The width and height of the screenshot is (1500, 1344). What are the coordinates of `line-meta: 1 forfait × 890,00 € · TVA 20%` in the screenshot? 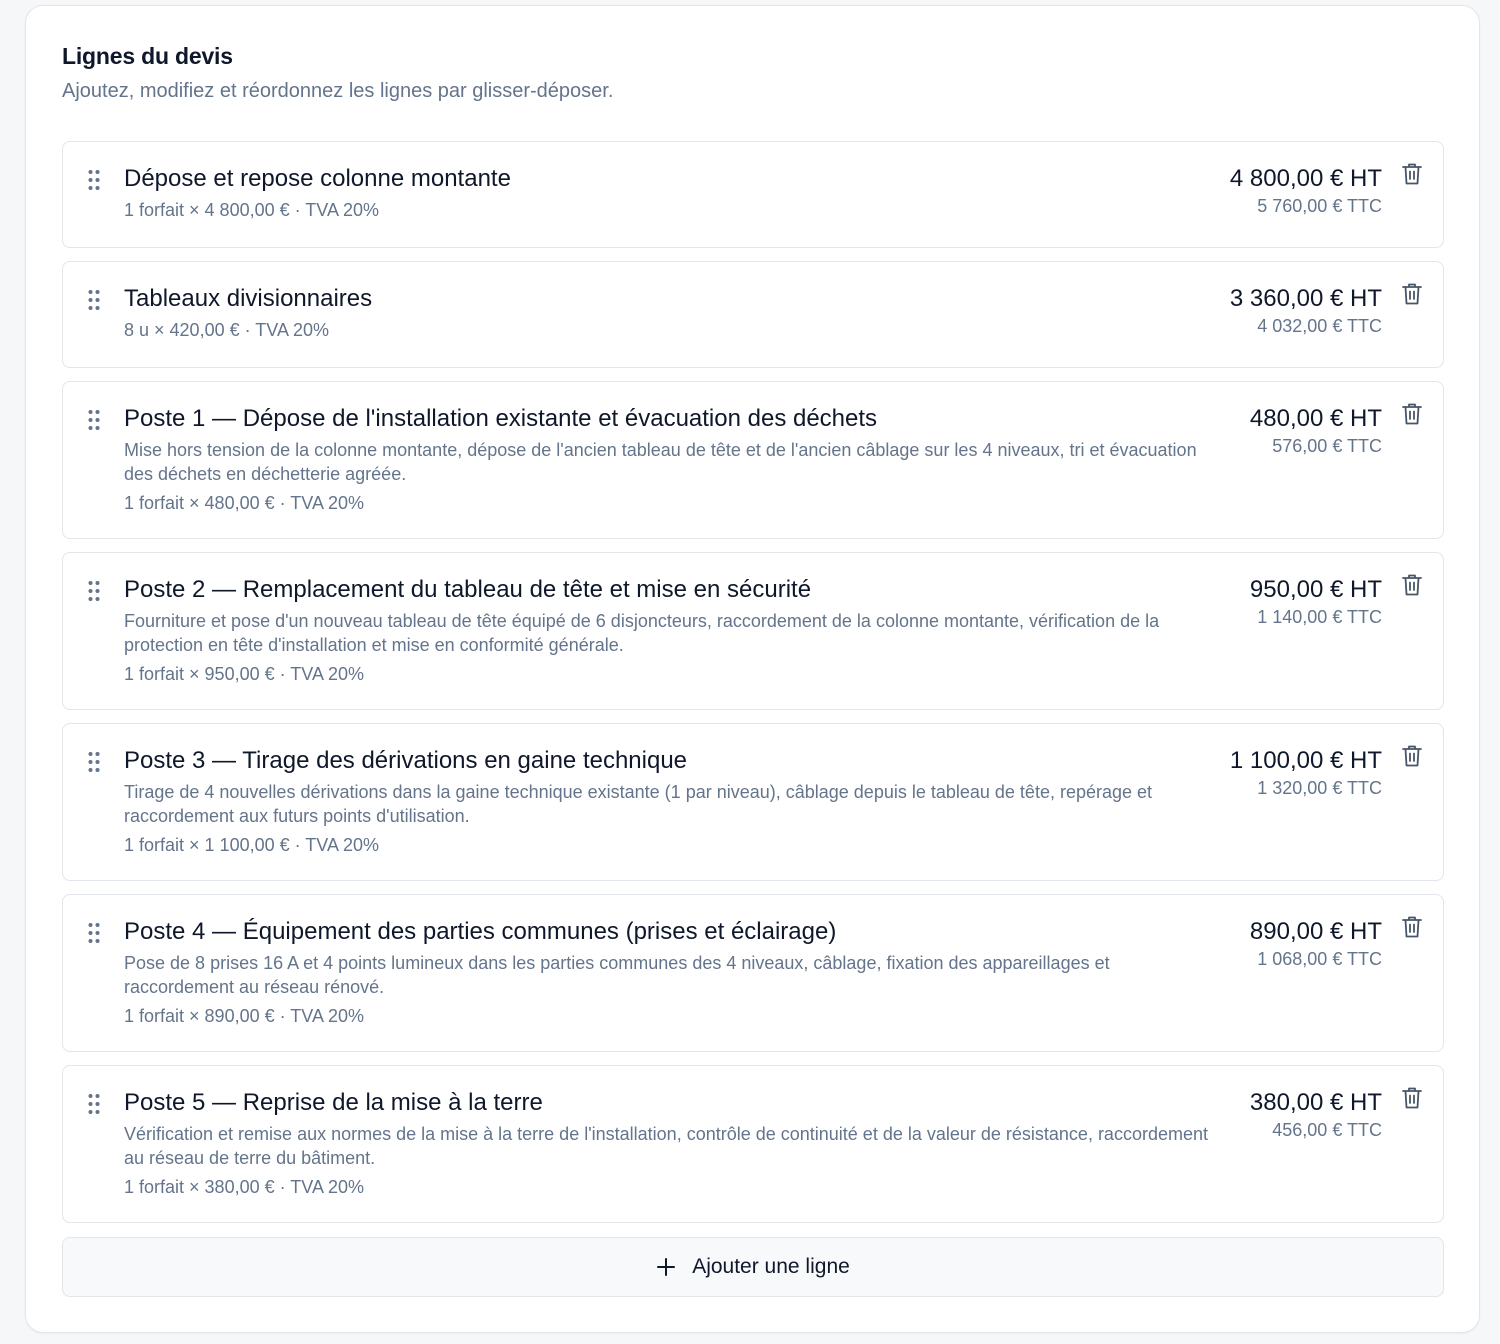 It's located at (244, 1016).